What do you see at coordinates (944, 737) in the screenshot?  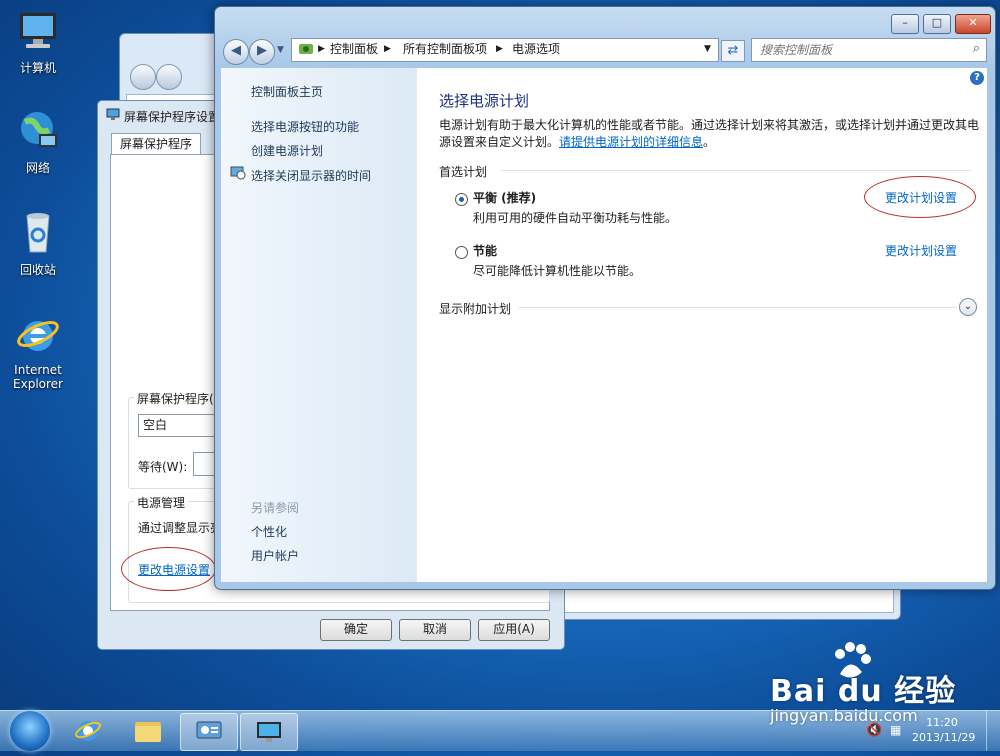 I see `clock-date: 2013/11/29` at bounding box center [944, 737].